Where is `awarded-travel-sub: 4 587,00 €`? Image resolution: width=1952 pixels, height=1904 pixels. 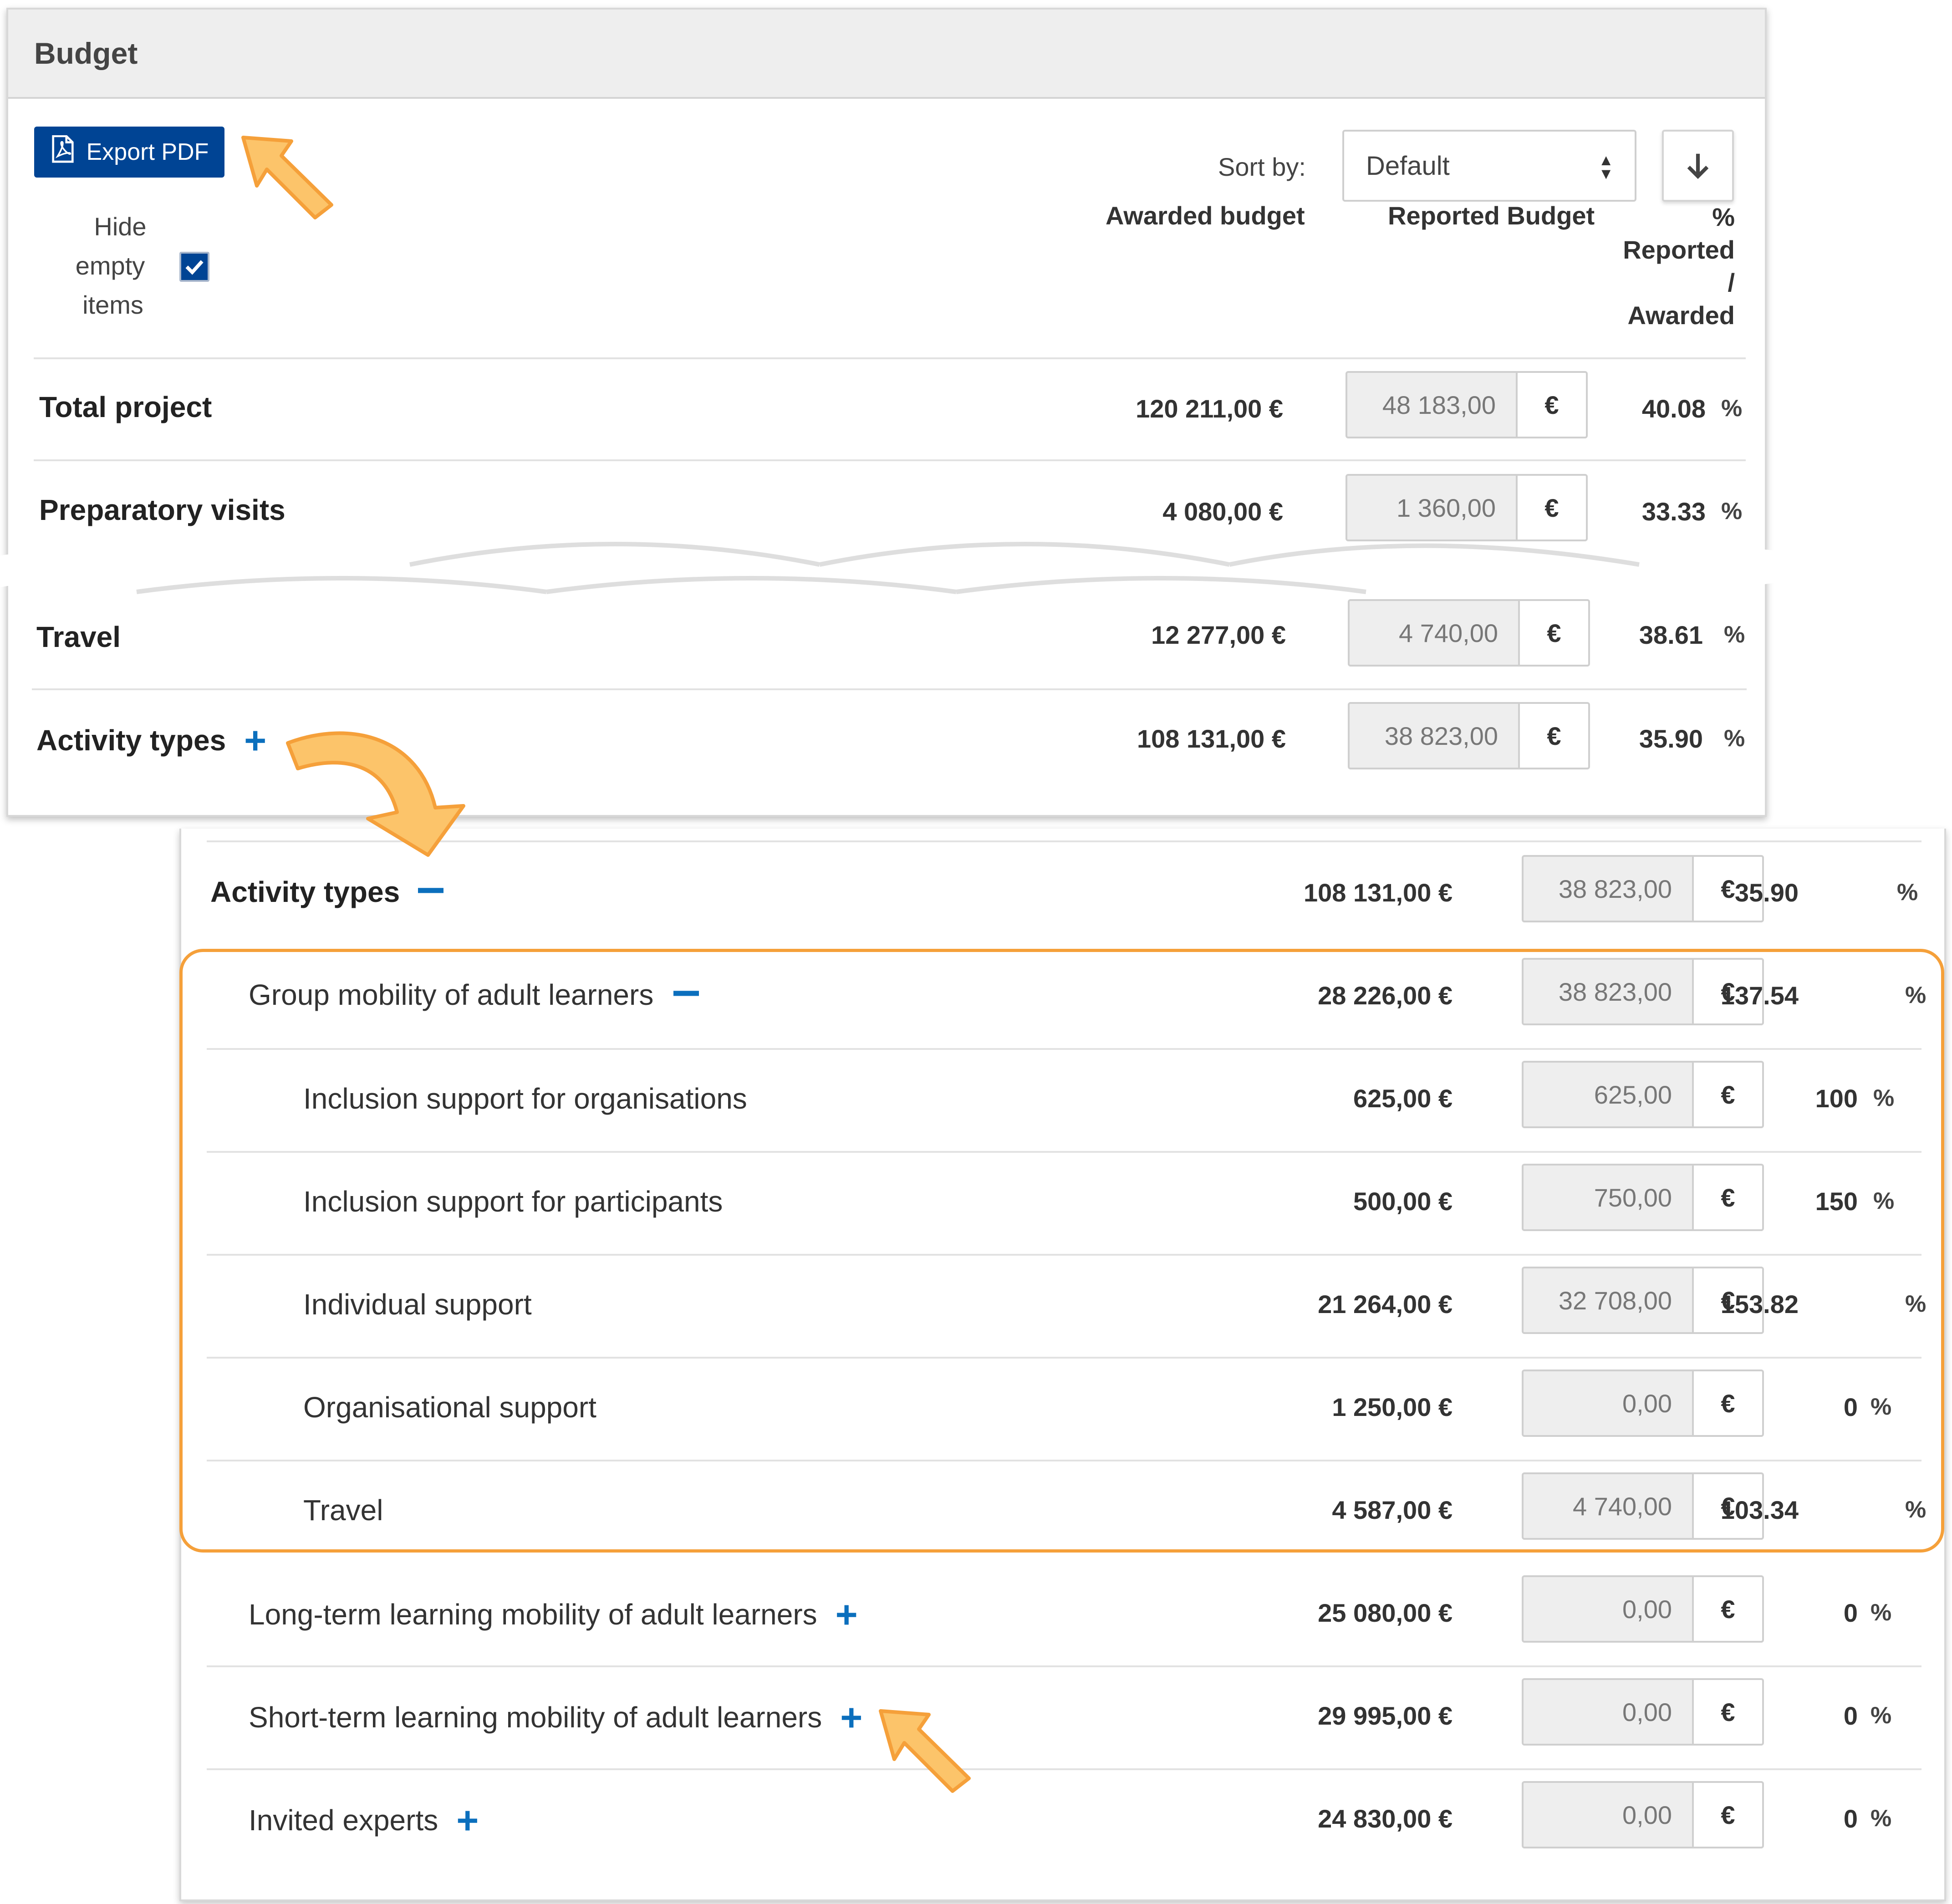 awarded-travel-sub: 4 587,00 € is located at coordinates (1392, 1510).